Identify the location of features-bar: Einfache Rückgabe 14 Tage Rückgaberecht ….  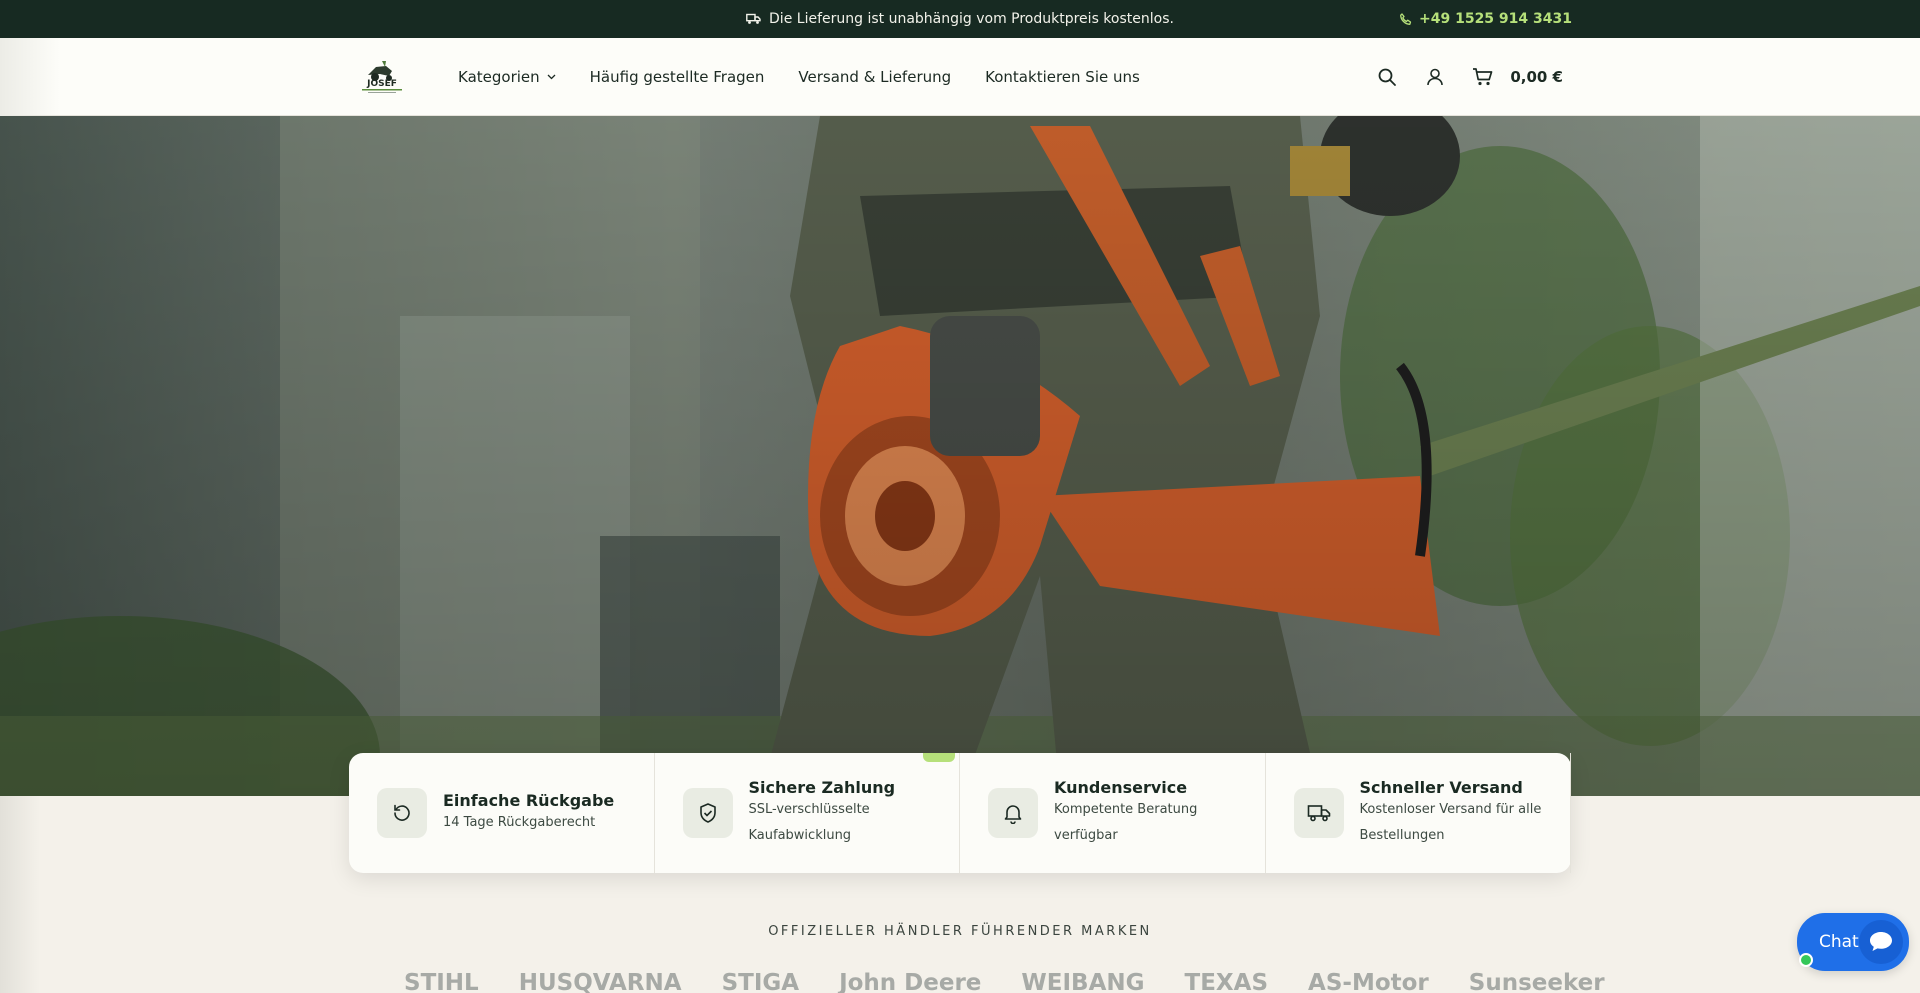
(960, 813).